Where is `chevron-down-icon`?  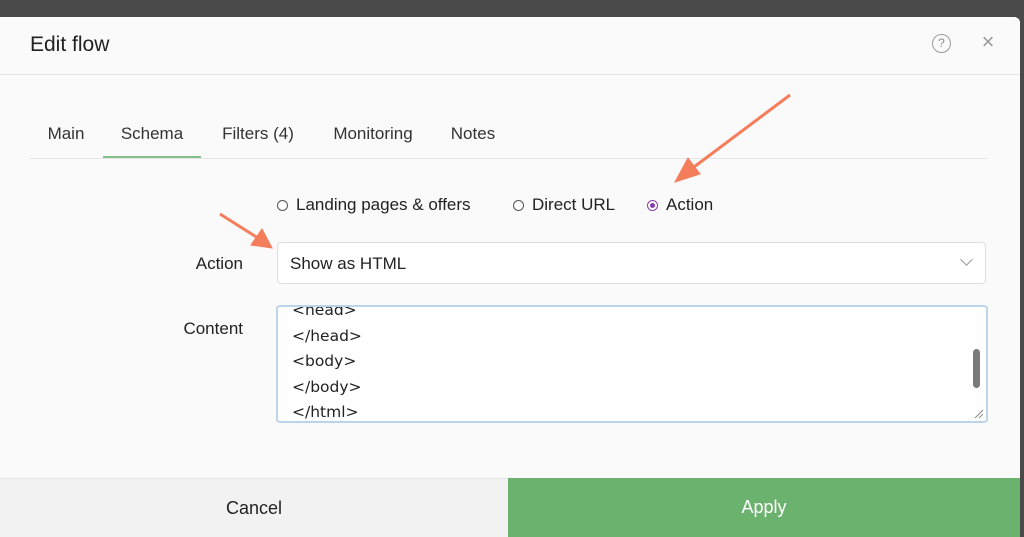 chevron-down-icon is located at coordinates (966, 259).